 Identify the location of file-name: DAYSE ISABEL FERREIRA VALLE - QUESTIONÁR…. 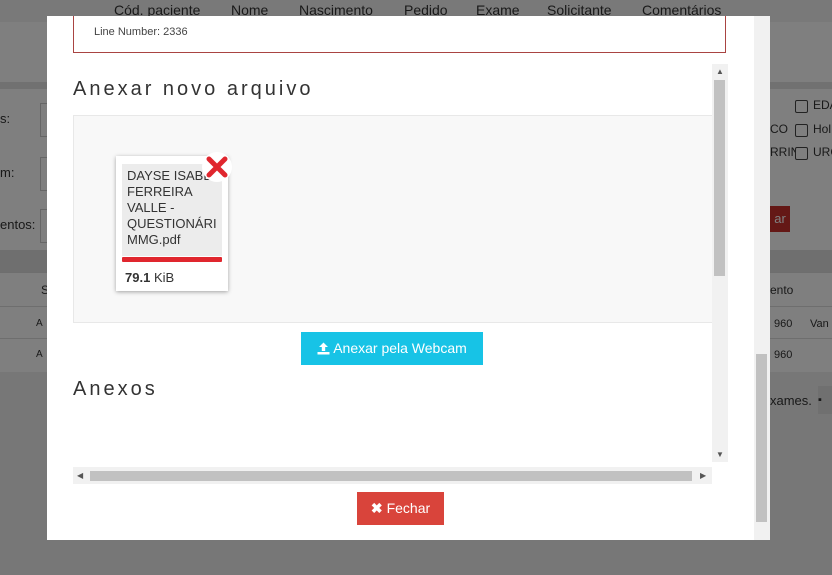
(173, 207).